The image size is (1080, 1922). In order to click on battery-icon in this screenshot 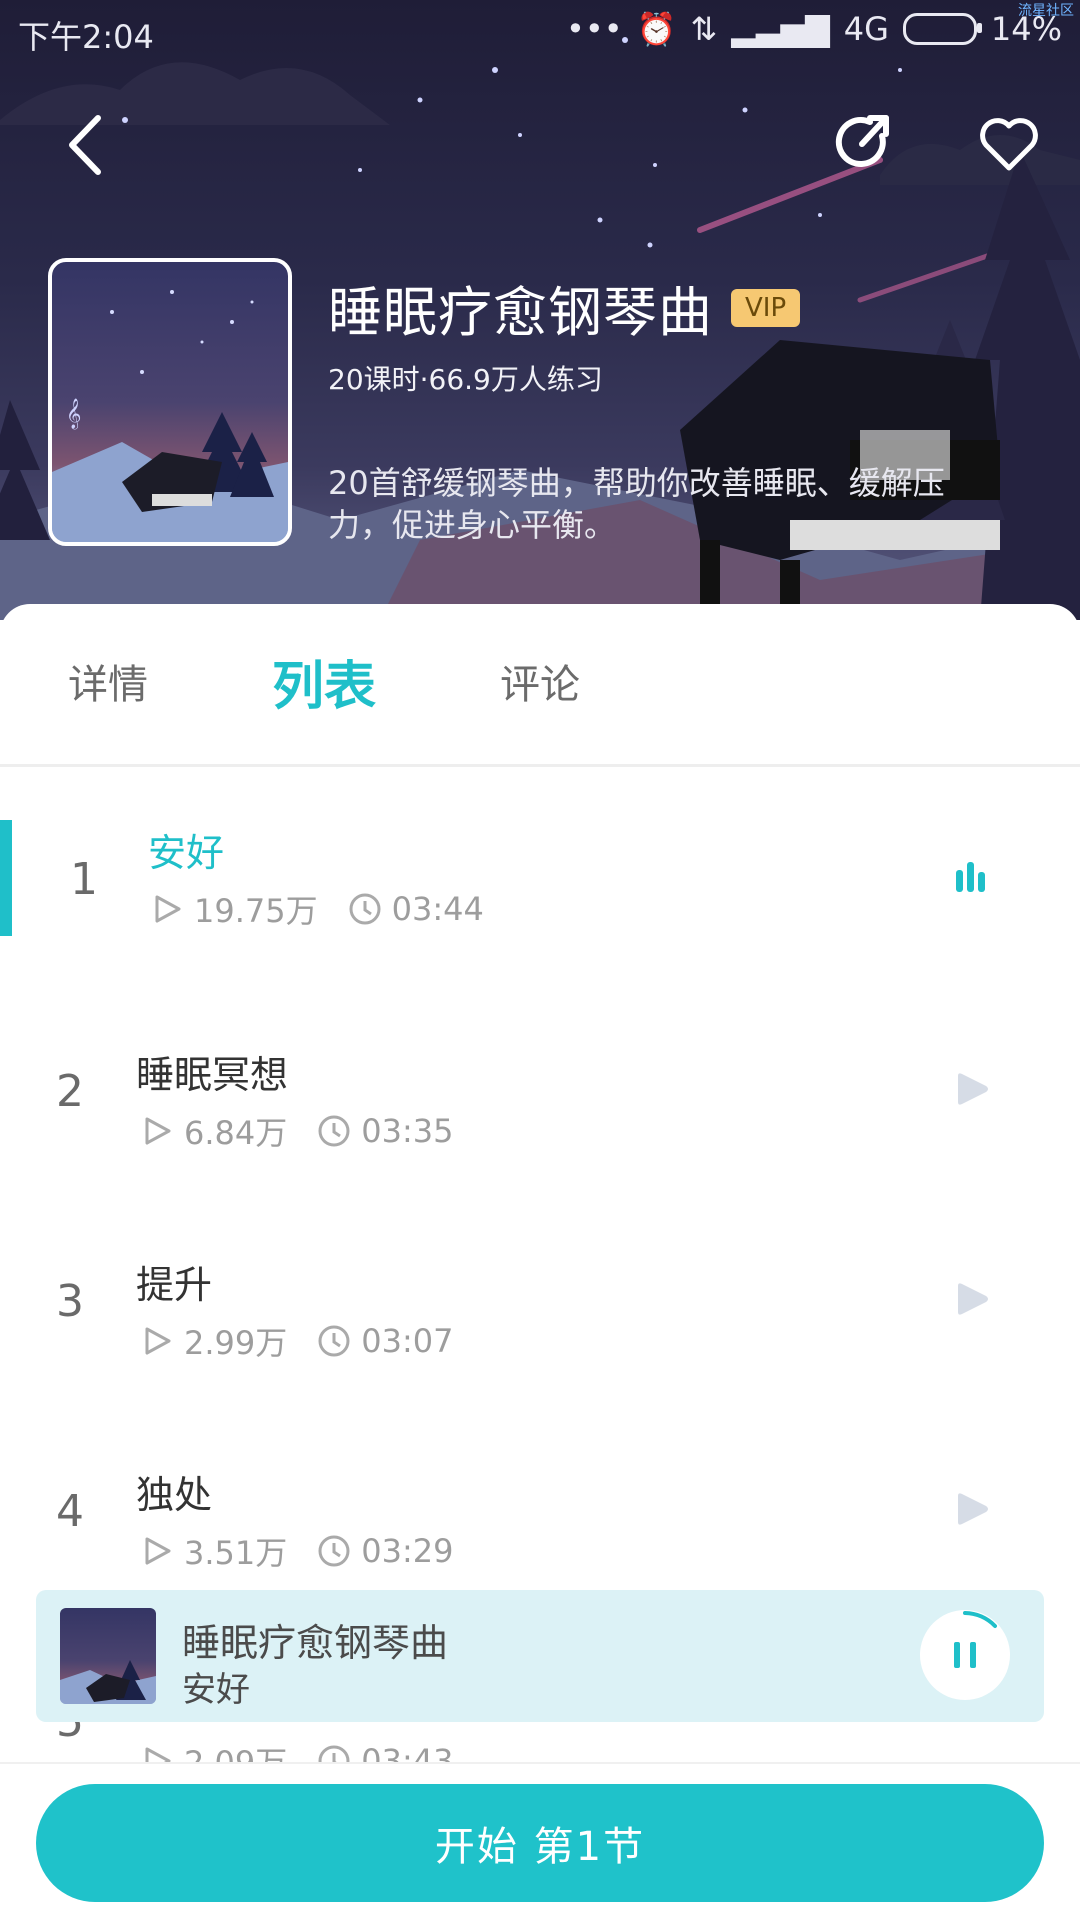, I will do `click(942, 29)`.